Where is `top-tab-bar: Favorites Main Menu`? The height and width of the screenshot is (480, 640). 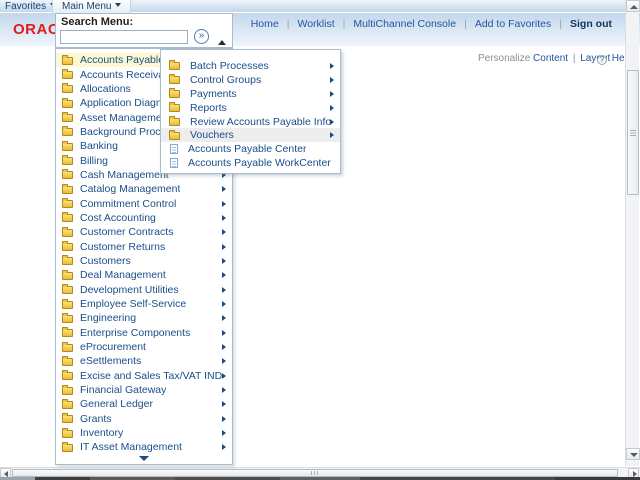
top-tab-bar: Favorites Main Menu is located at coordinates (320, 6).